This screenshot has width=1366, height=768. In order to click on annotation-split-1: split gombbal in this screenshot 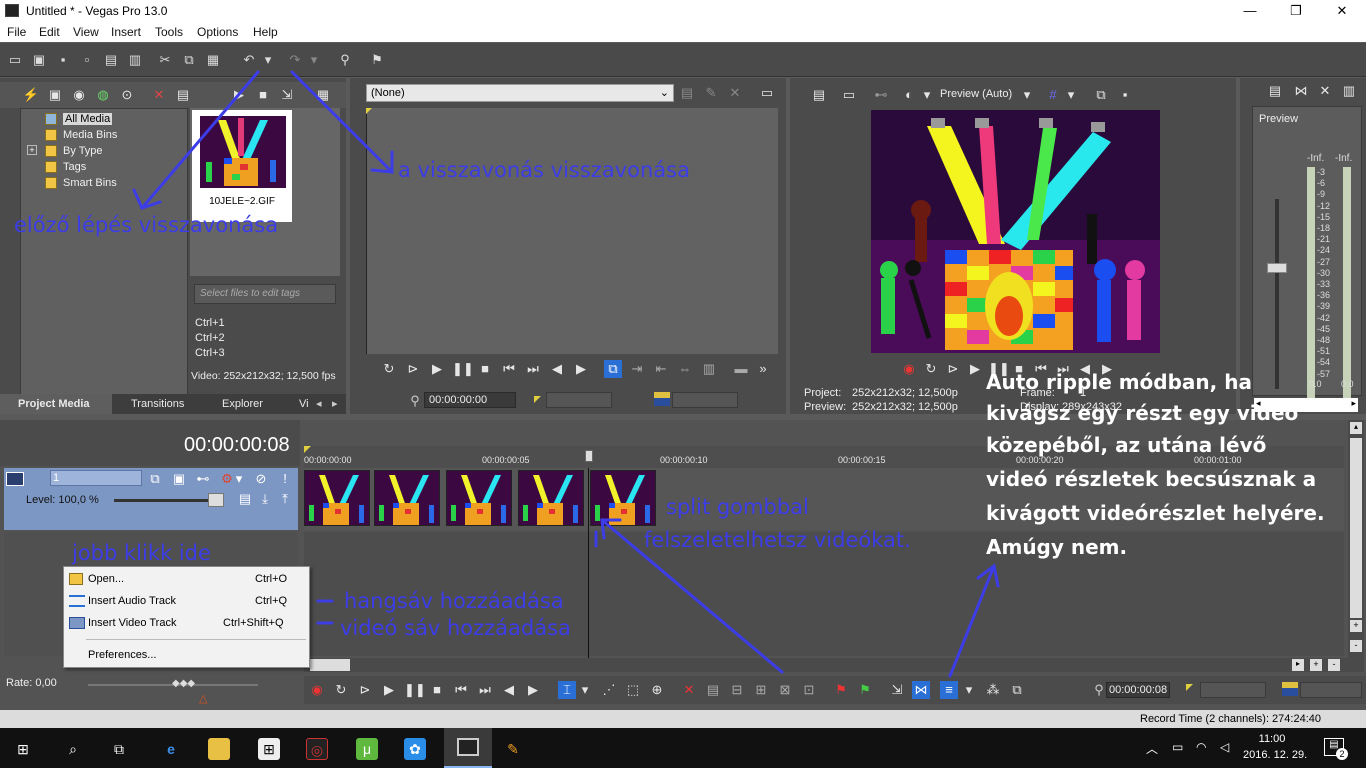, I will do `click(737, 507)`.